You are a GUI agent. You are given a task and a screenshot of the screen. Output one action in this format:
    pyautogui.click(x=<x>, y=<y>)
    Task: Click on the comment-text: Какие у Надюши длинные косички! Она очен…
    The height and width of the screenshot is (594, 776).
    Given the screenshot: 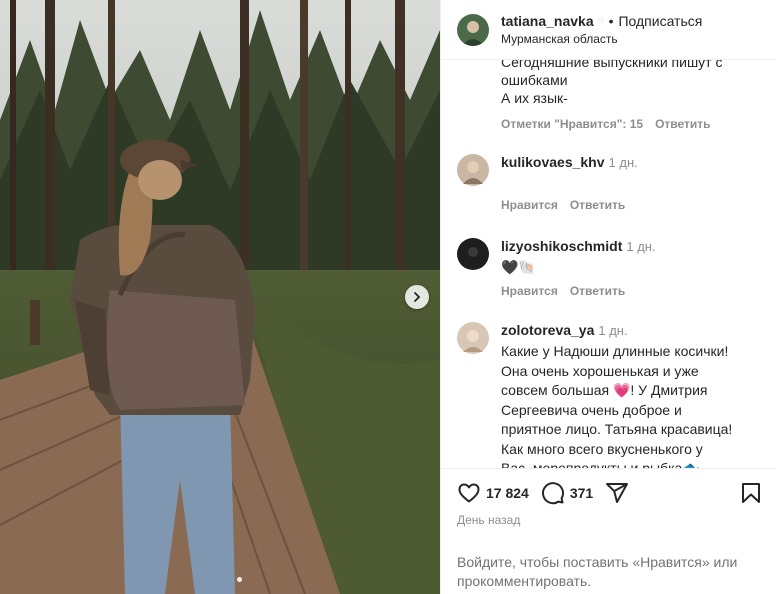 What is the action you would take?
    pyautogui.click(x=616, y=405)
    